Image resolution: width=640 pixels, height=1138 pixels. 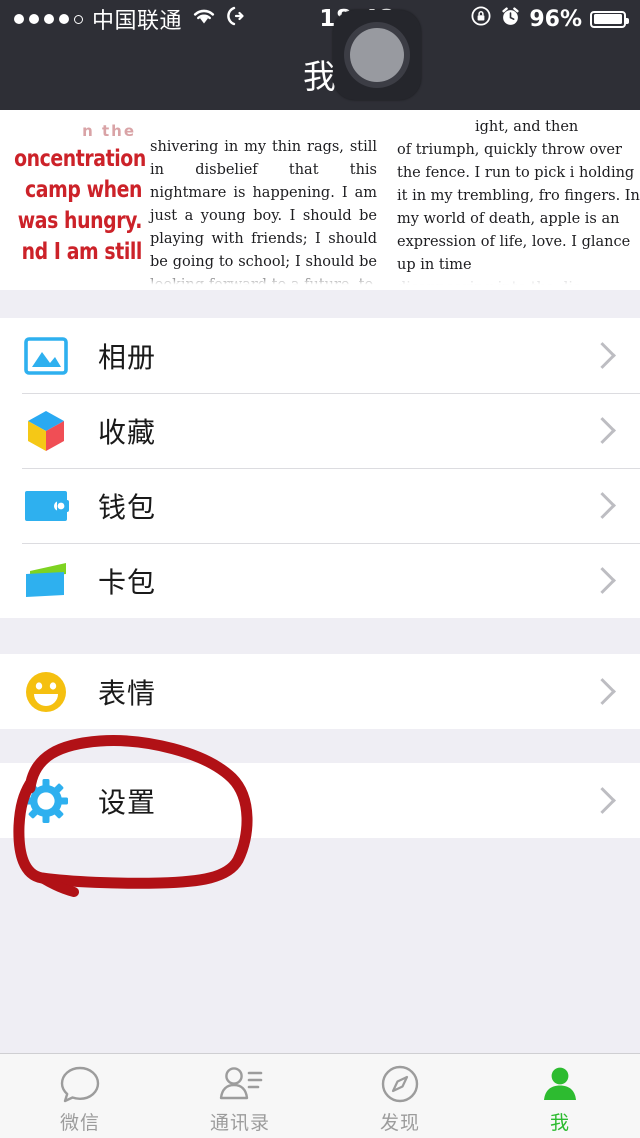 What do you see at coordinates (240, 1084) in the screenshot?
I see `contacts-icon` at bounding box center [240, 1084].